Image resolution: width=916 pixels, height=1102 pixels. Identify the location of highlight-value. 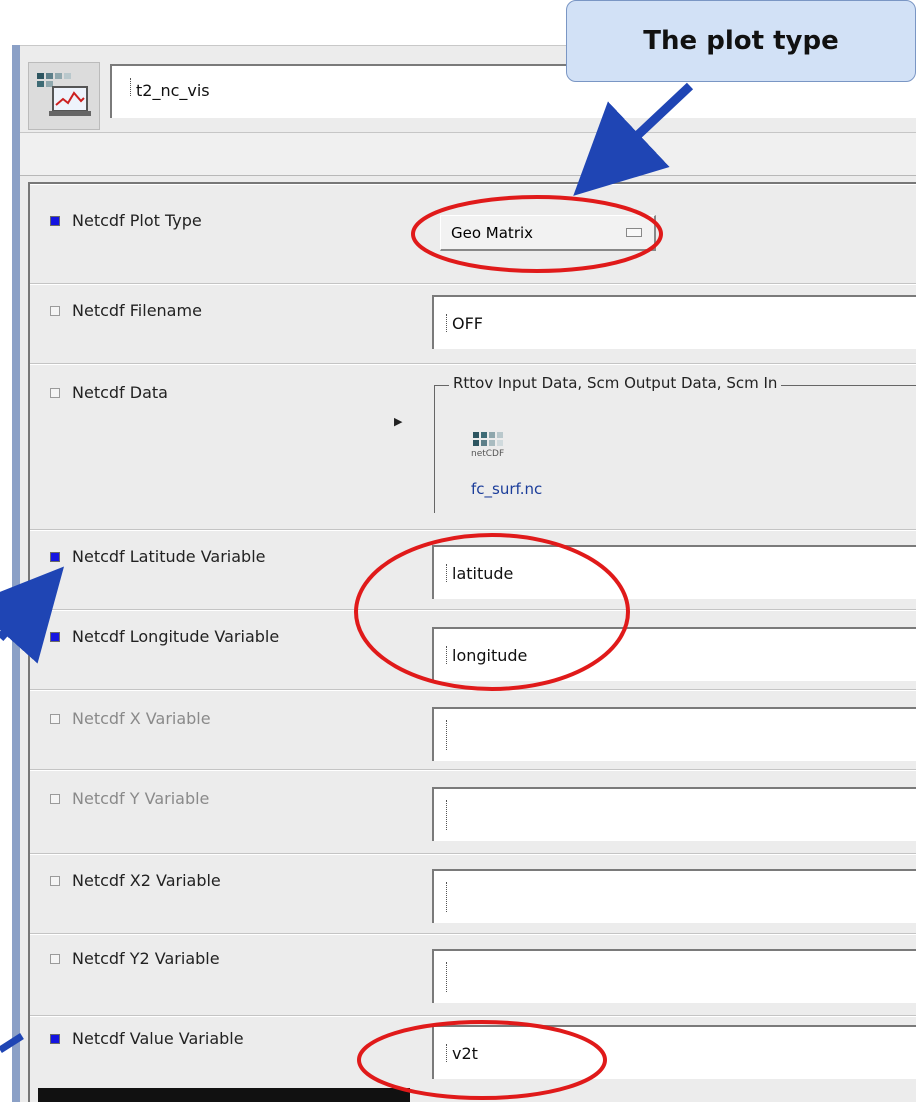
(482, 1060).